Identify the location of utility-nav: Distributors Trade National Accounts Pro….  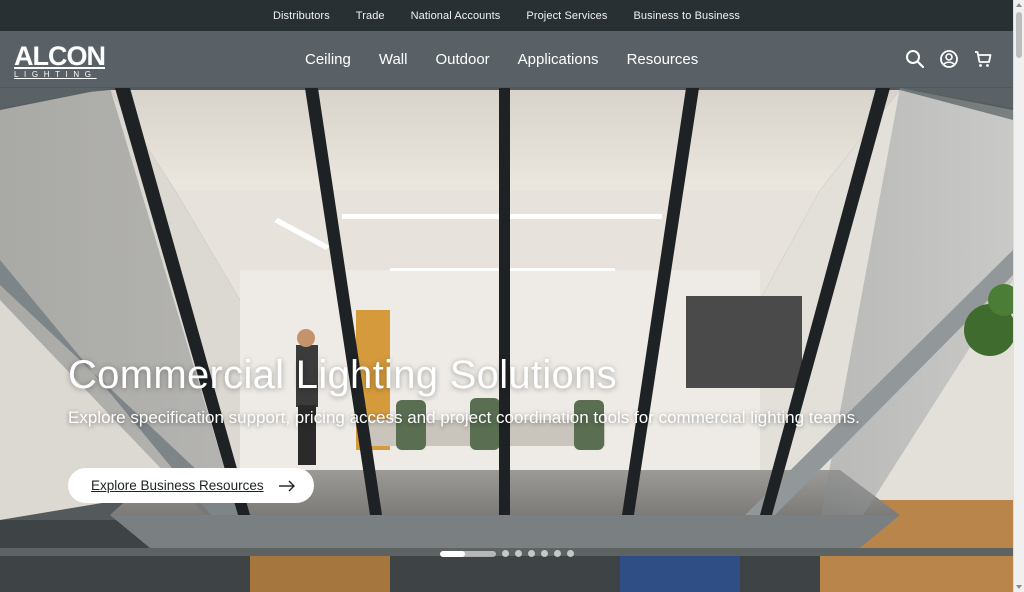
(506, 15).